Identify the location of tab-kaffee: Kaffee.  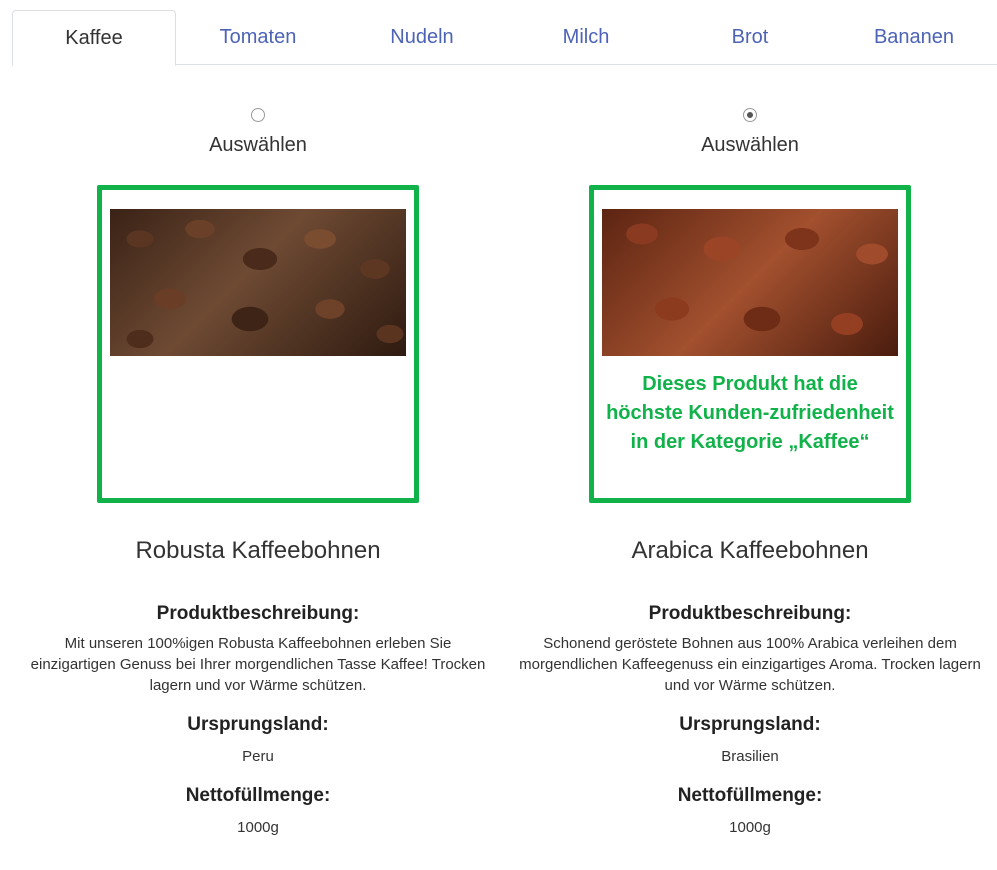
(94, 38).